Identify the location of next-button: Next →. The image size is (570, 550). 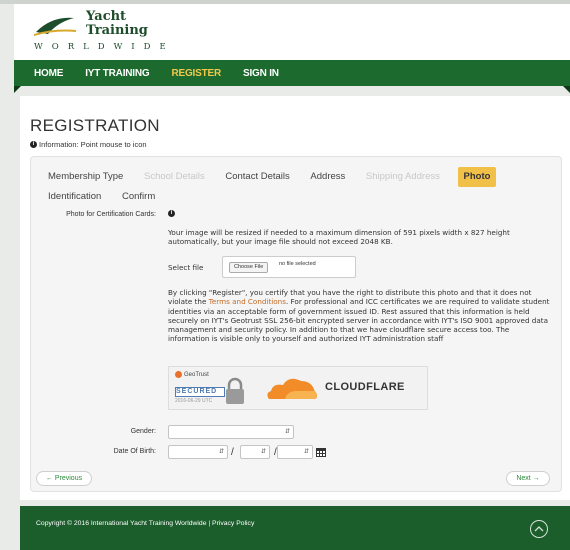
(528, 478).